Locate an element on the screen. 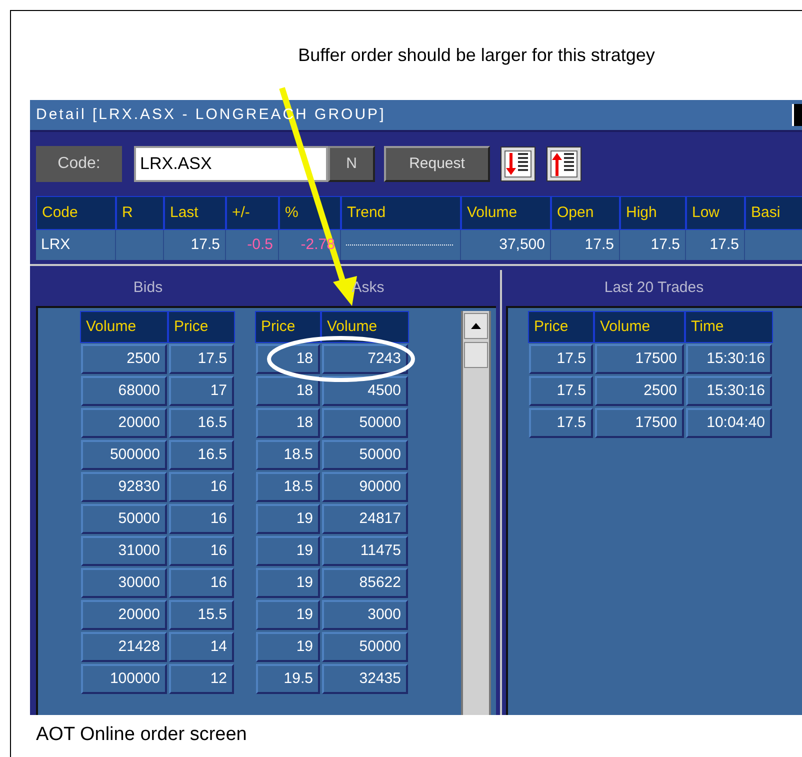 This screenshot has height=757, width=802. table-cell: 500000 is located at coordinates (124, 455).